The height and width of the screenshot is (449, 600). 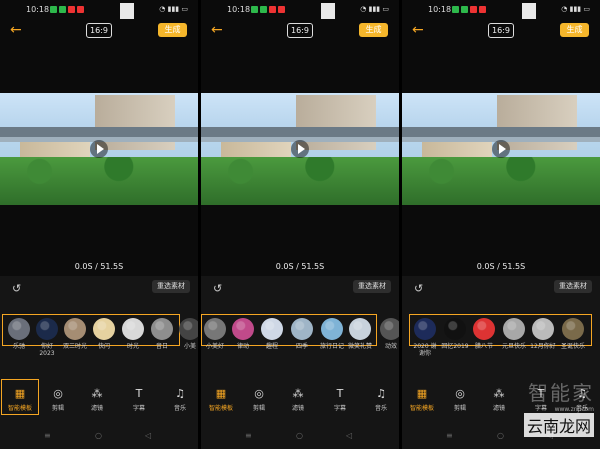 What do you see at coordinates (332, 334) in the screenshot?
I see `template-thumb: 旅行日记` at bounding box center [332, 334].